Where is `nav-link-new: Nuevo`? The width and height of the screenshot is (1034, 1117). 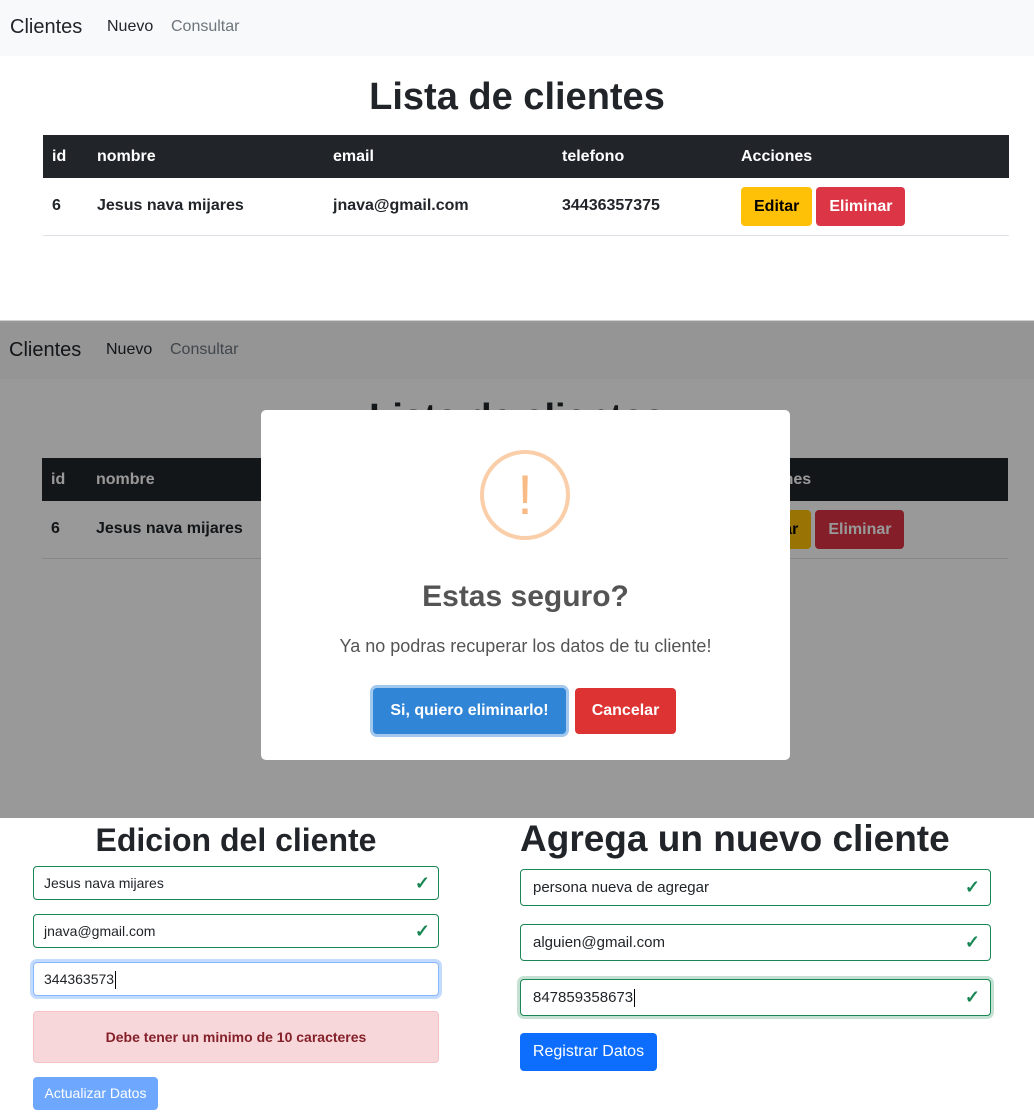 nav-link-new: Nuevo is located at coordinates (130, 27).